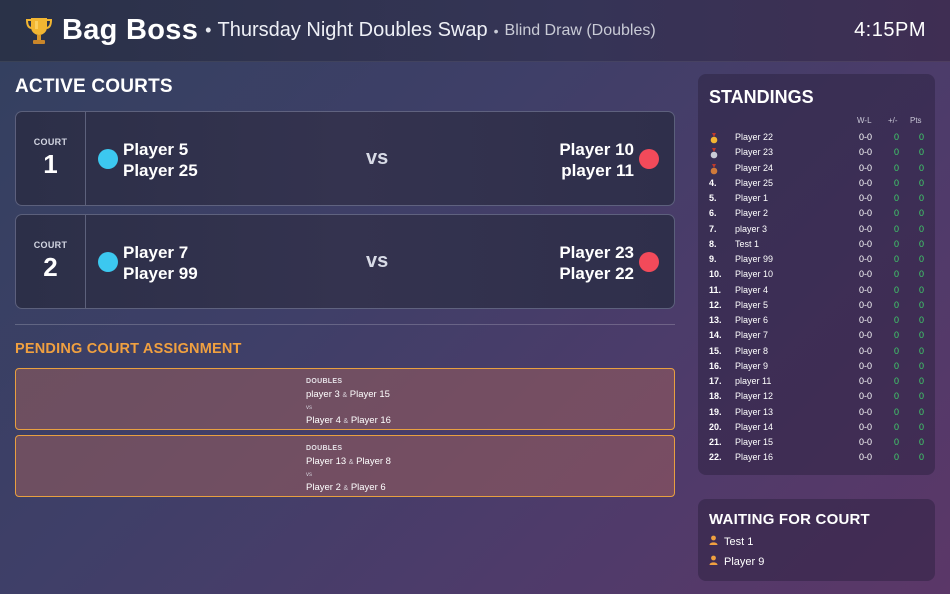  Describe the element at coordinates (713, 243) in the screenshot. I see `rank: 8.` at that location.